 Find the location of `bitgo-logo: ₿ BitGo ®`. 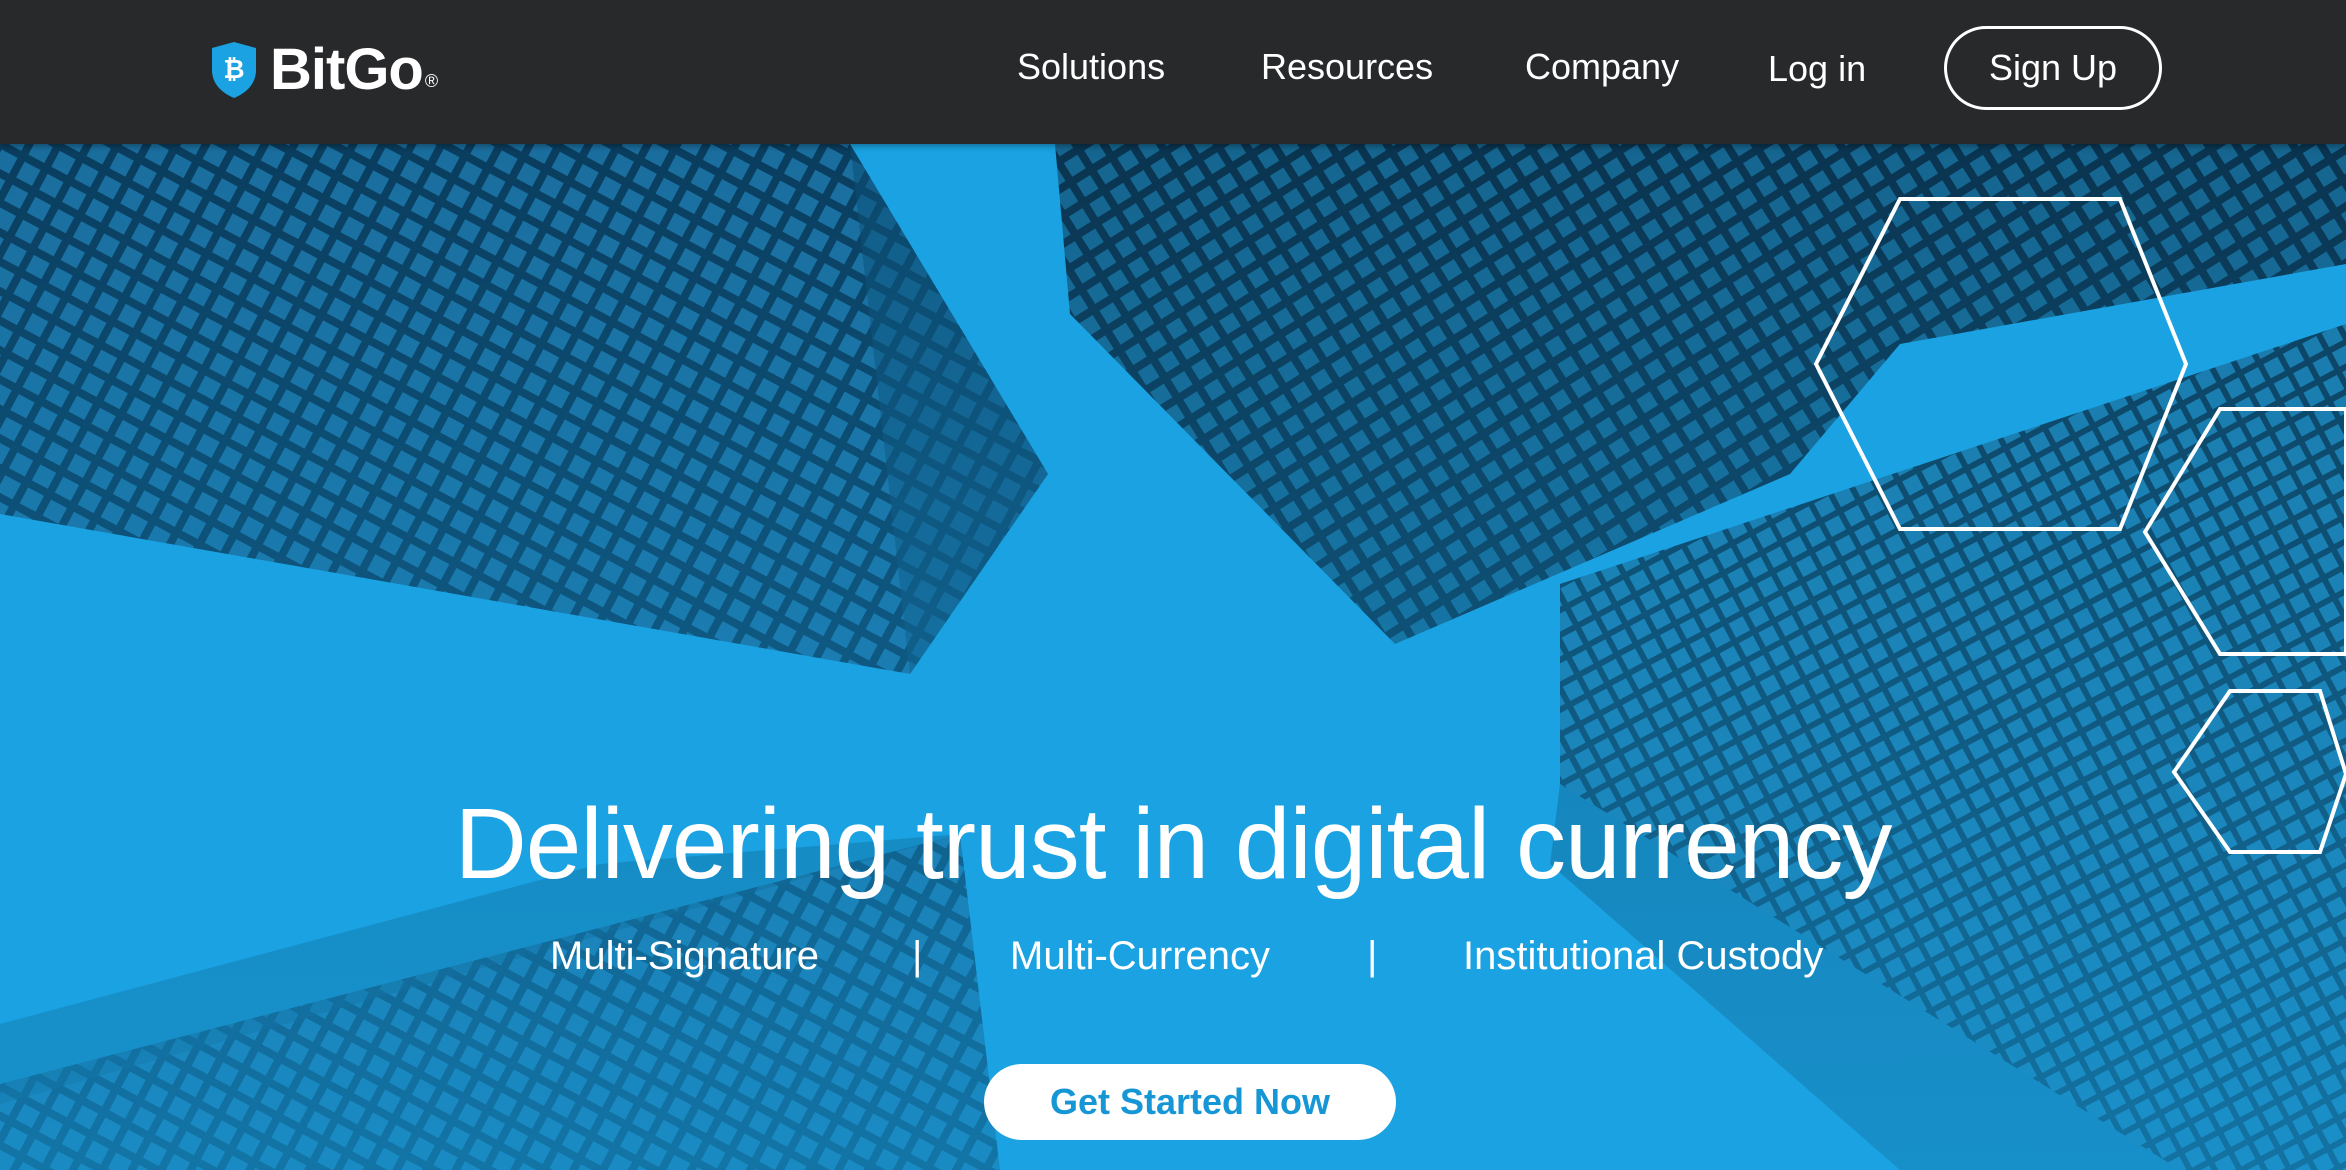

bitgo-logo: ₿ BitGo ® is located at coordinates (323, 70).